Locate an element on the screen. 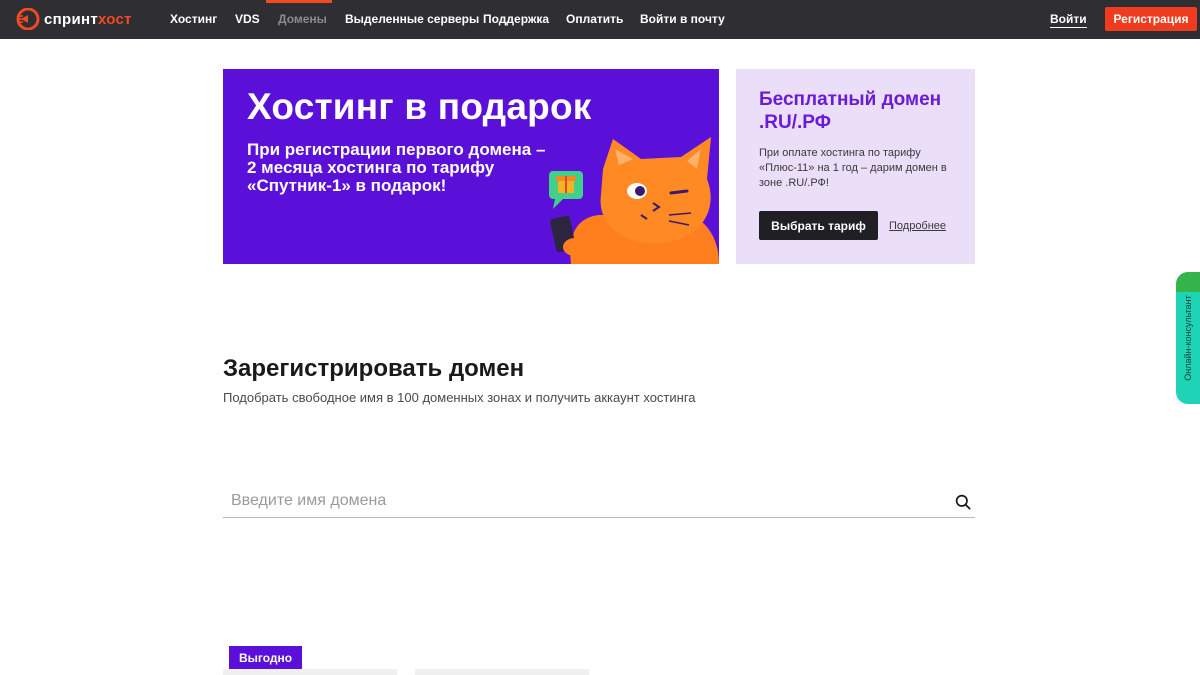  online-consultant-tab: Онлайн-консультант is located at coordinates (1188, 338).